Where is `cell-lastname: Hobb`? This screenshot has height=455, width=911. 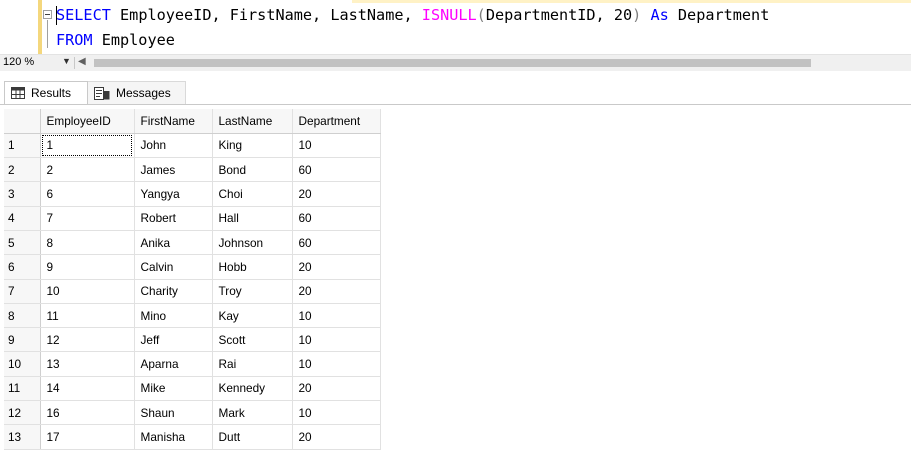 cell-lastname: Hobb is located at coordinates (252, 267).